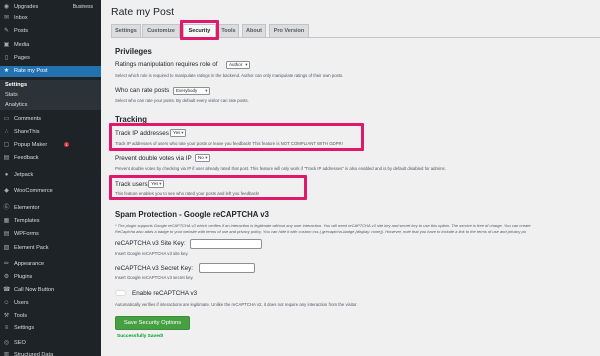 This screenshot has height=356, width=600. Describe the element at coordinates (142, 90) in the screenshot. I see `who-can-rate-label: Who can rate posts` at that location.